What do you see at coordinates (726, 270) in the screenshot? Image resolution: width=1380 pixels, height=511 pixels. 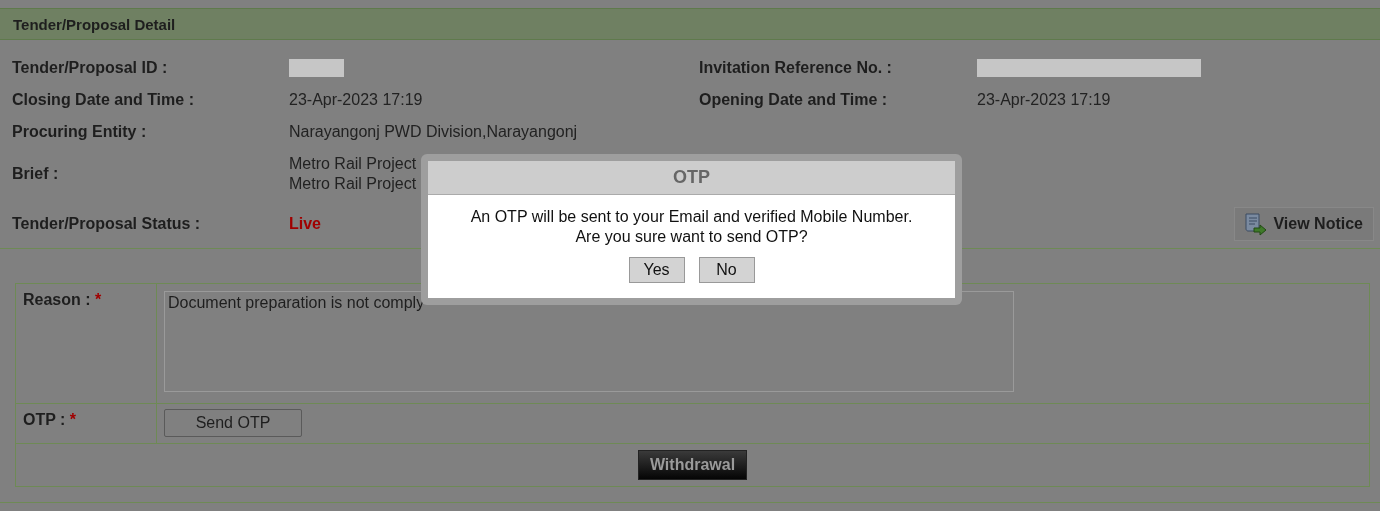 I see `dialog-button: No` at bounding box center [726, 270].